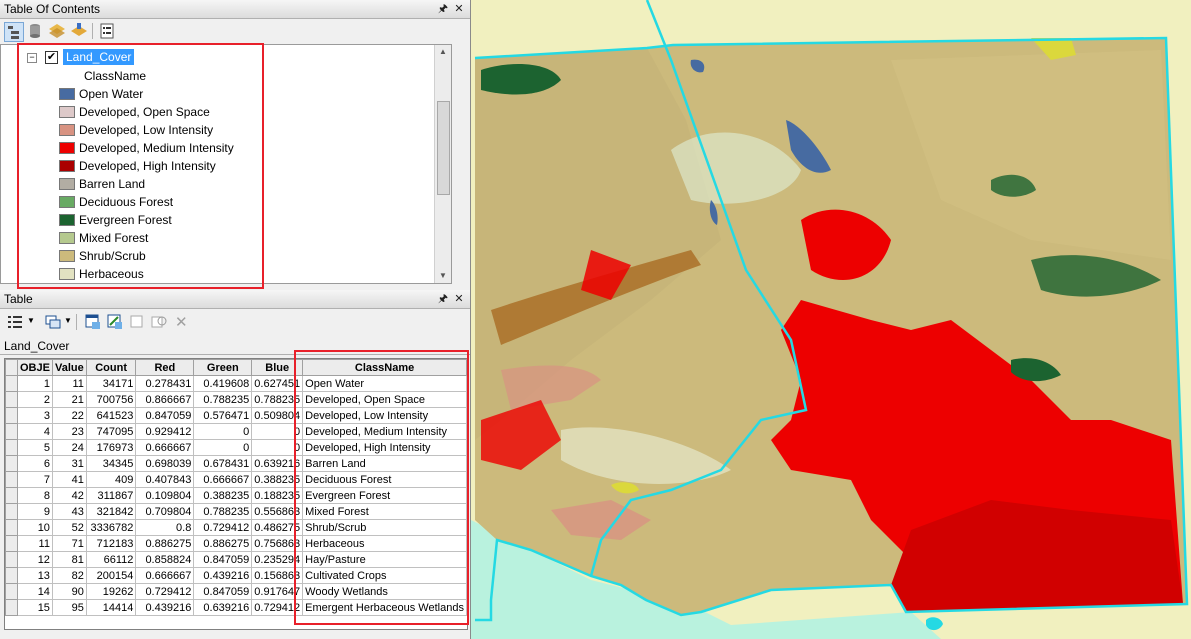 The image size is (1191, 639). What do you see at coordinates (223, 543) in the screenshot?
I see `table-cell: 0.886275` at bounding box center [223, 543].